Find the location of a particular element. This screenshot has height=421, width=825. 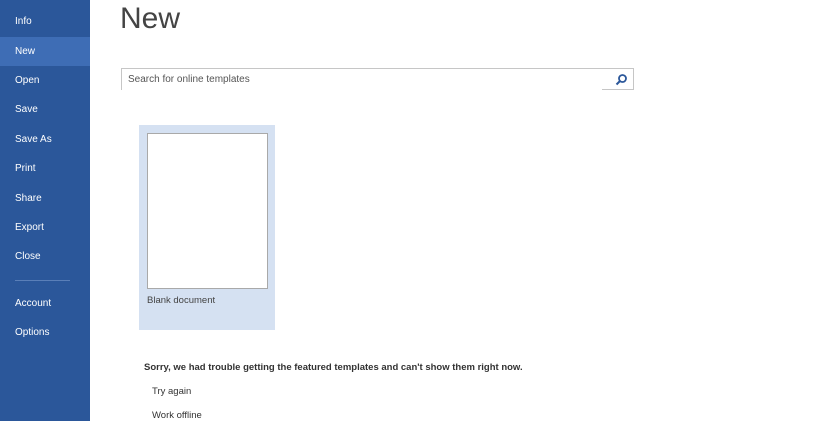

blank-document-template: Blank document is located at coordinates (207, 227).